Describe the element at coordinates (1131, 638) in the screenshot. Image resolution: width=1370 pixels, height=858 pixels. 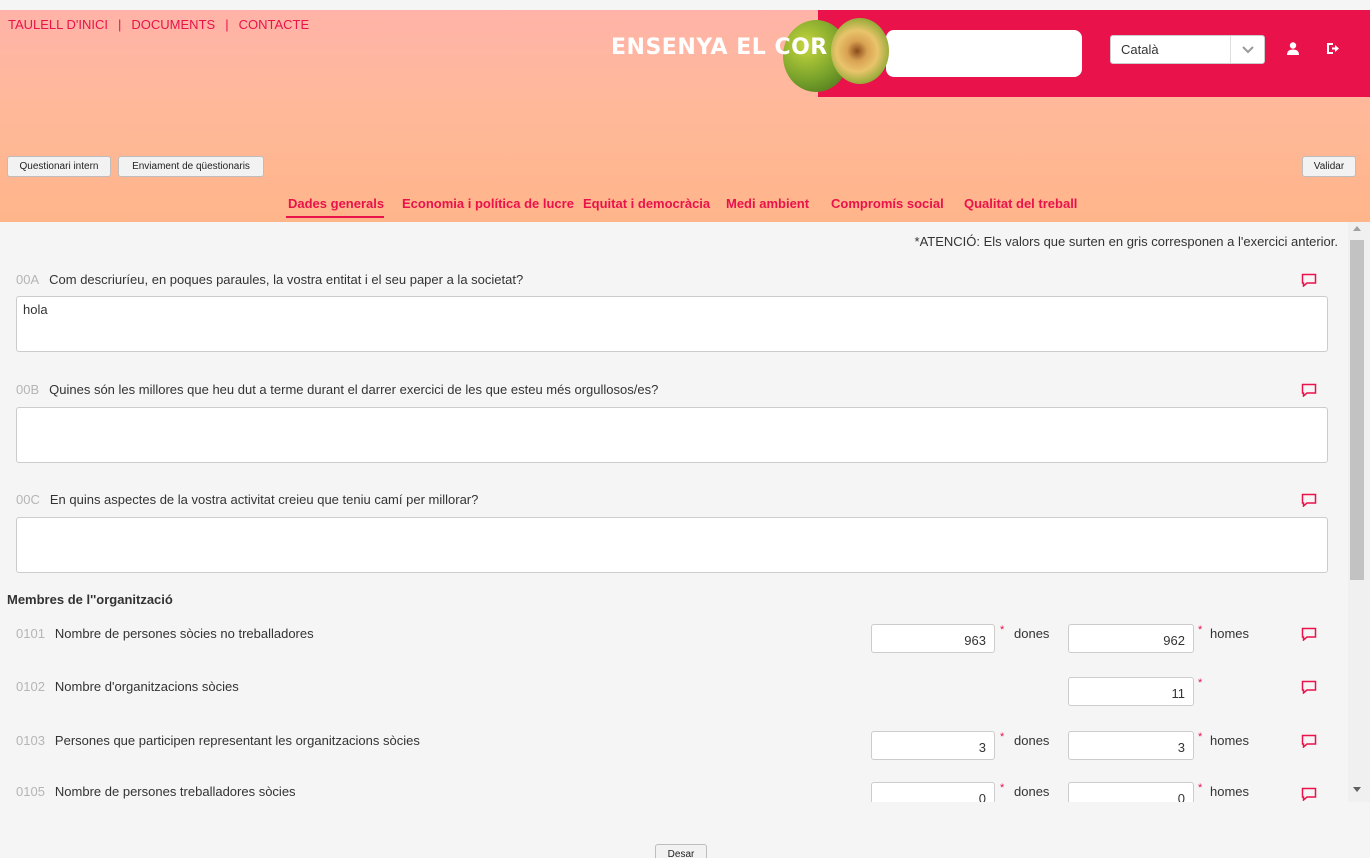
I see `men-count-input: 962` at that location.